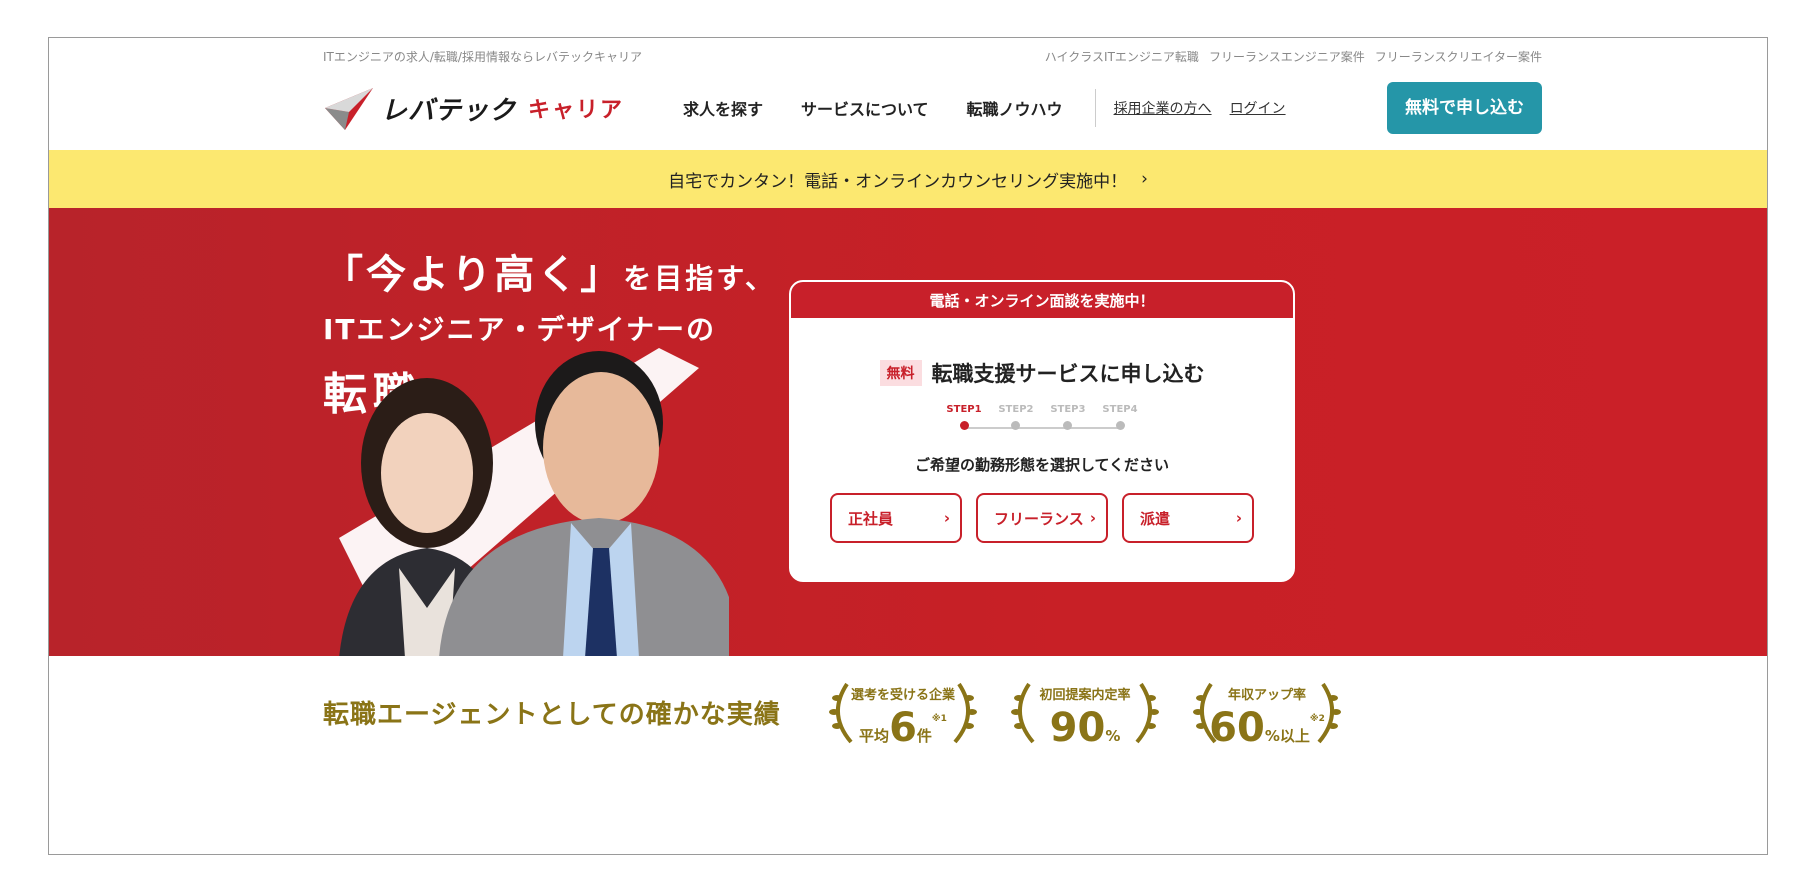 The image size is (1816, 894). What do you see at coordinates (939, 719) in the screenshot?
I see `award-footnote: ※1` at bounding box center [939, 719].